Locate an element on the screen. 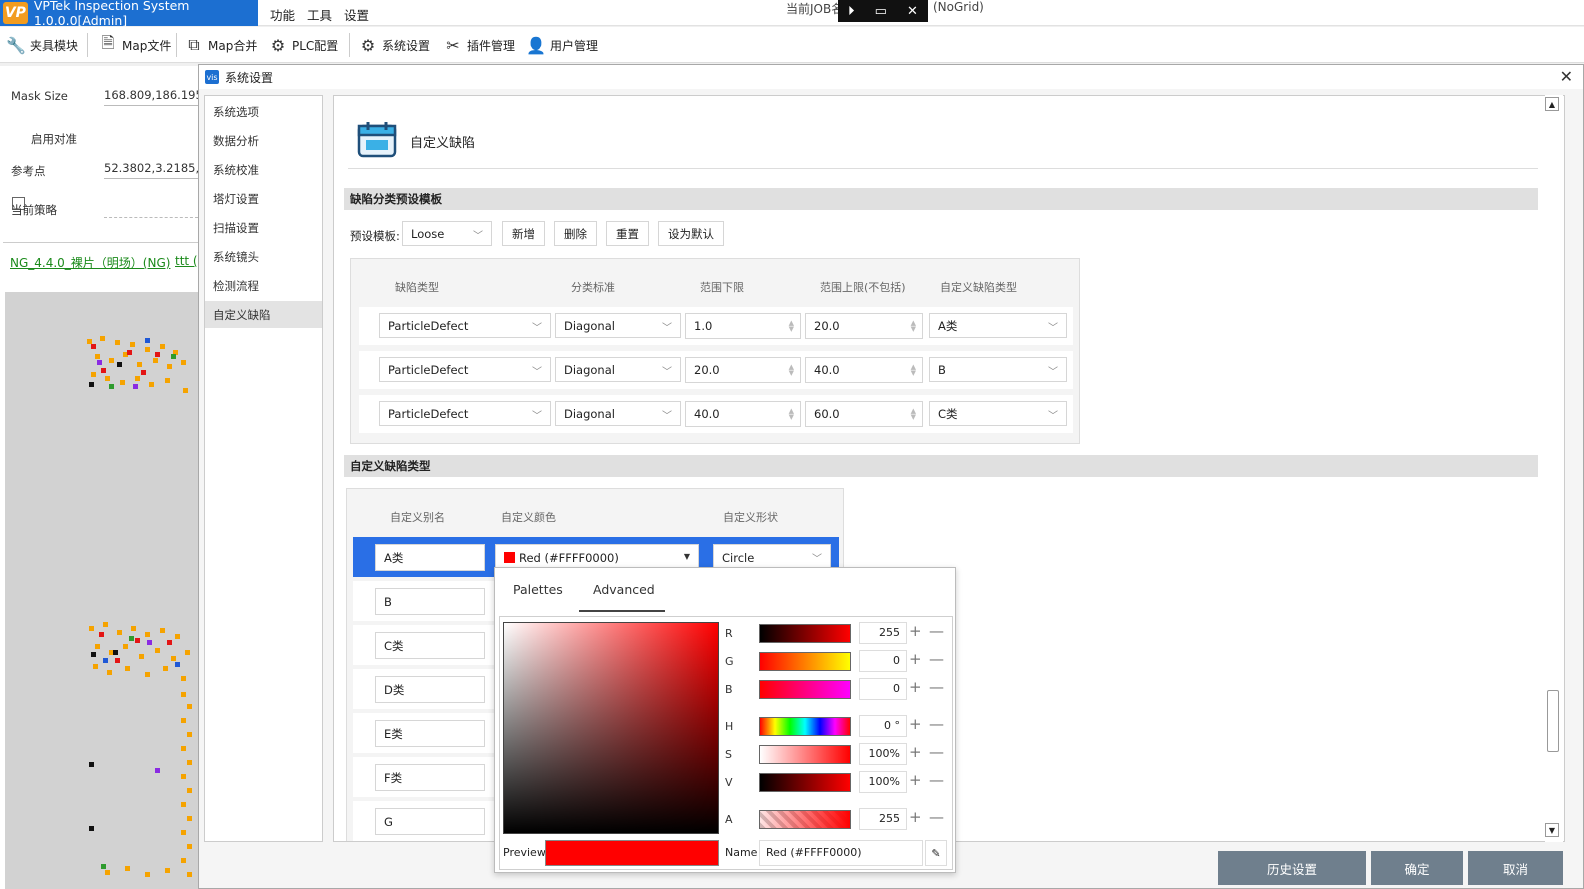 This screenshot has height=889, width=1584. nav-inspection-flow: 检测流程 is located at coordinates (263, 285).